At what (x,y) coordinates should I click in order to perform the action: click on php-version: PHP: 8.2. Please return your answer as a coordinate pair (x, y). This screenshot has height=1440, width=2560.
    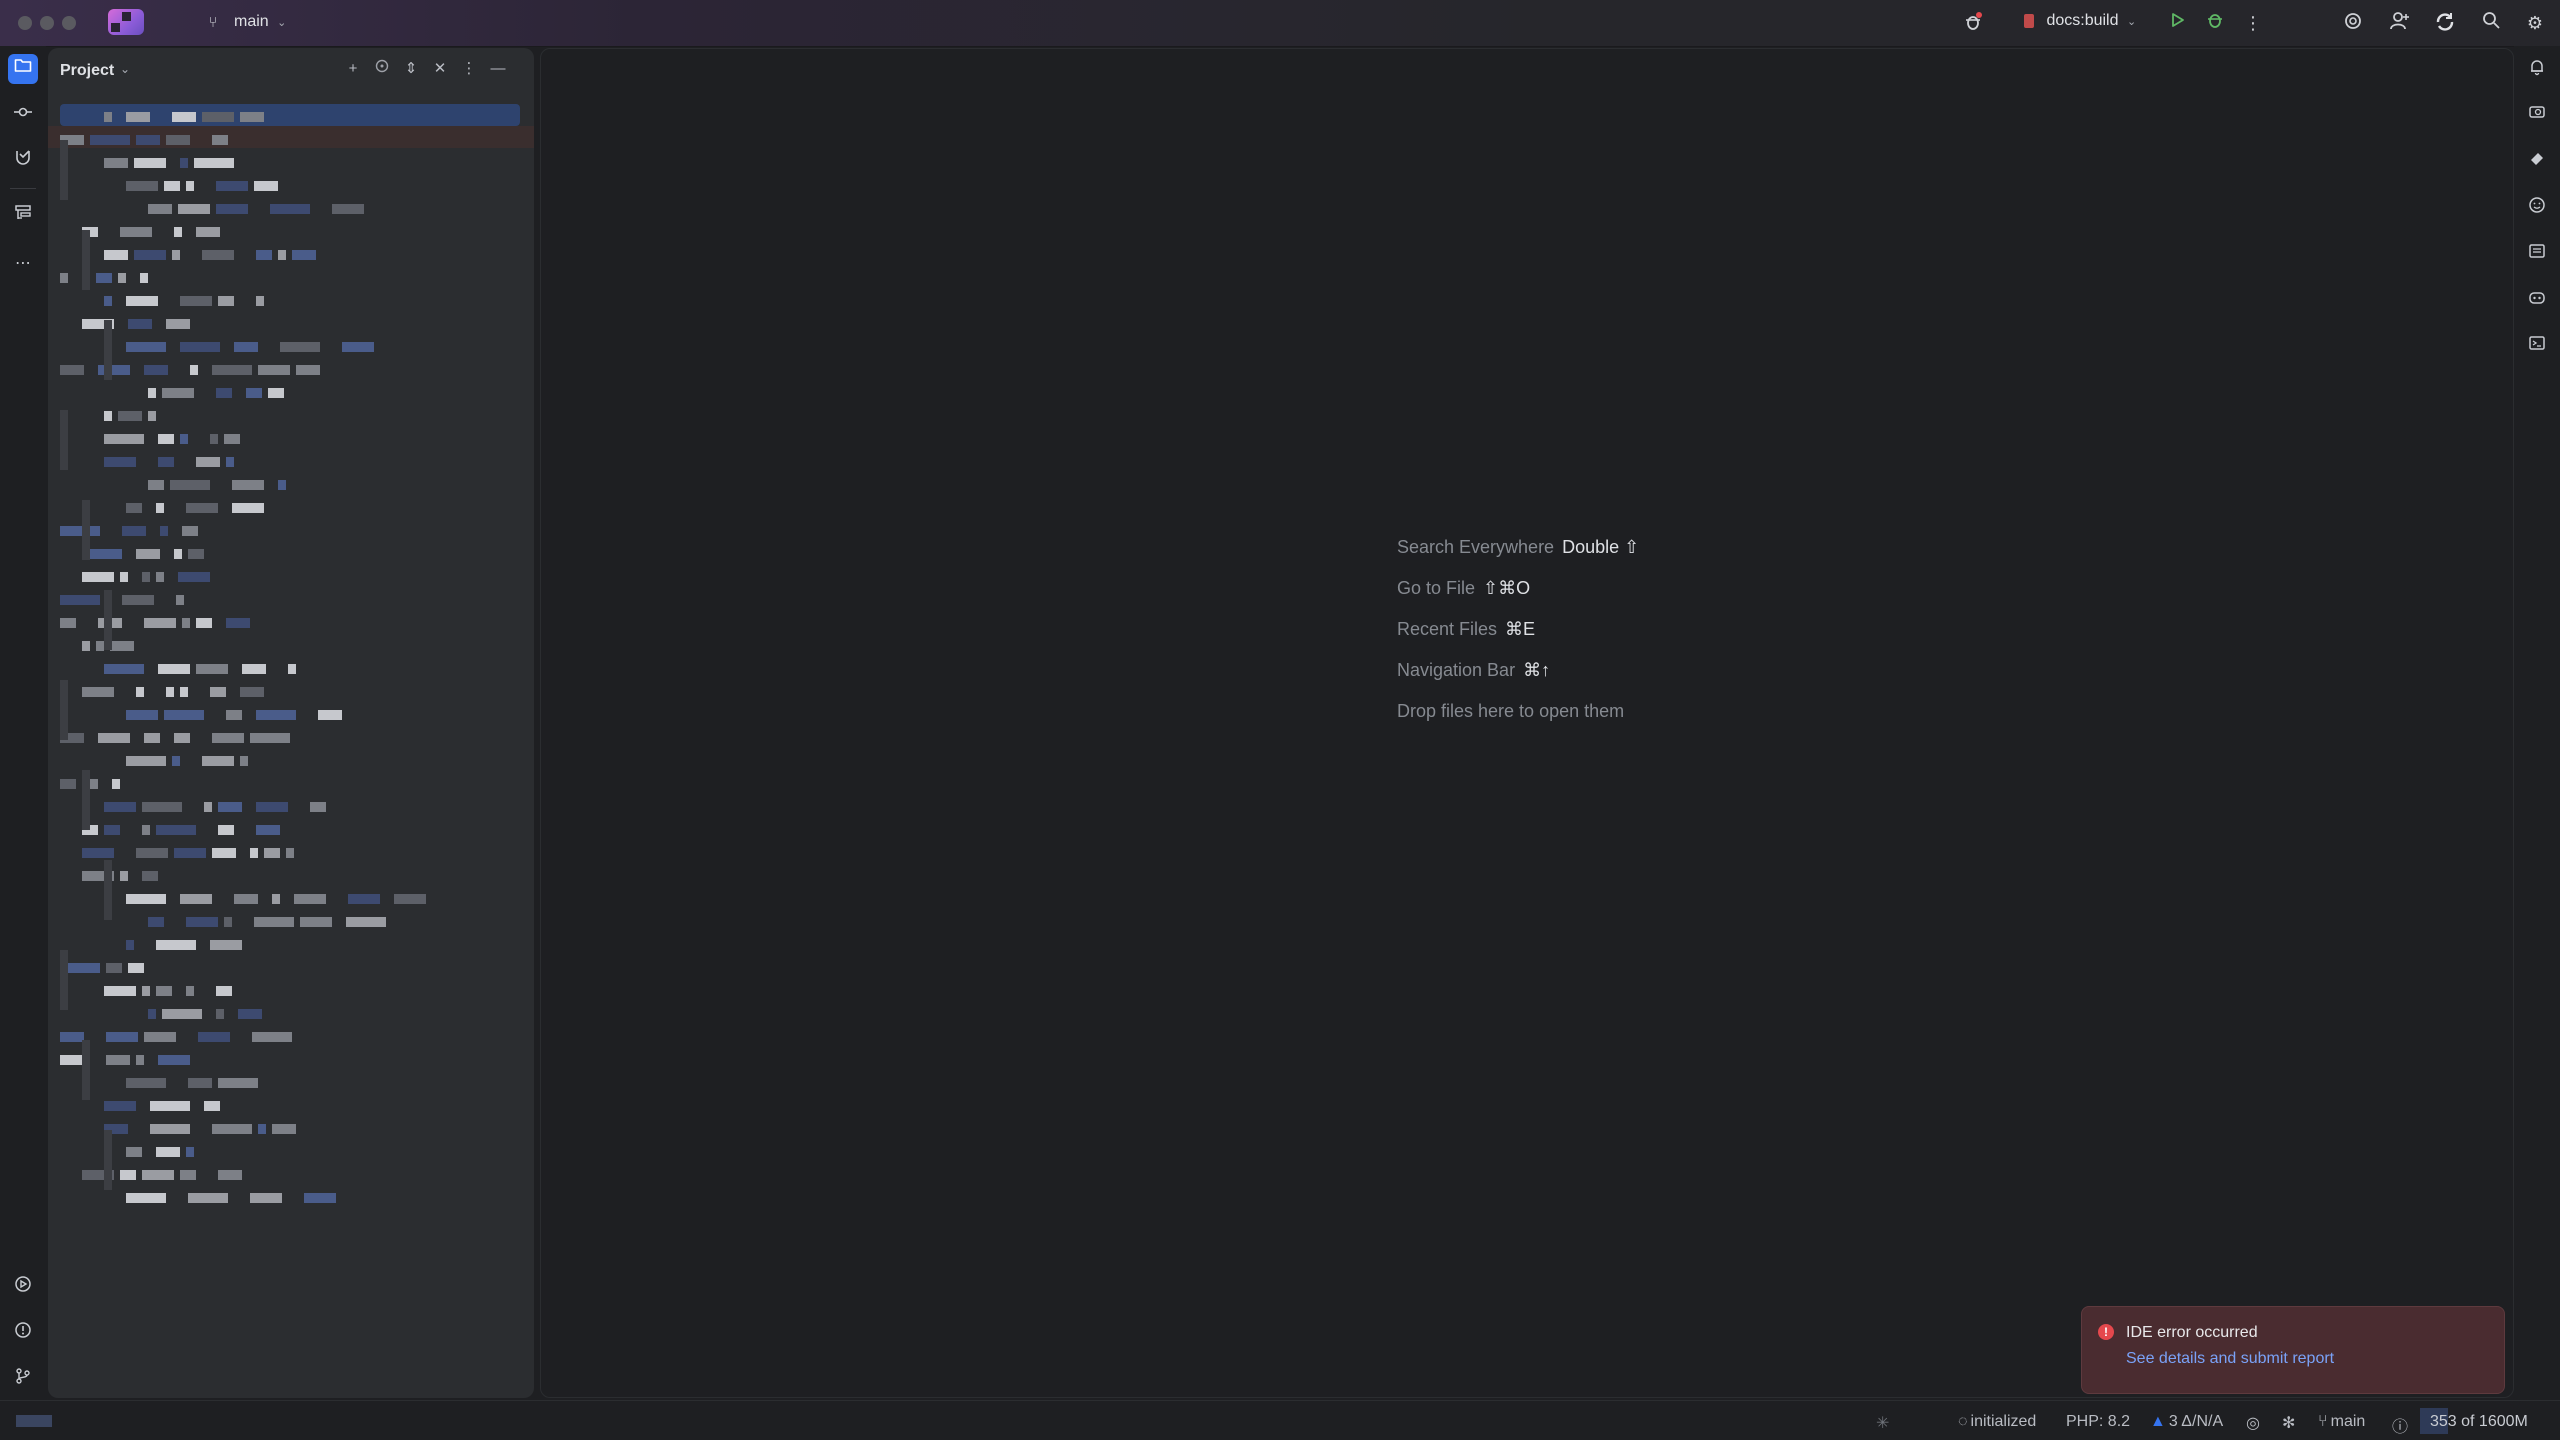
    Looking at the image, I should click on (2098, 1422).